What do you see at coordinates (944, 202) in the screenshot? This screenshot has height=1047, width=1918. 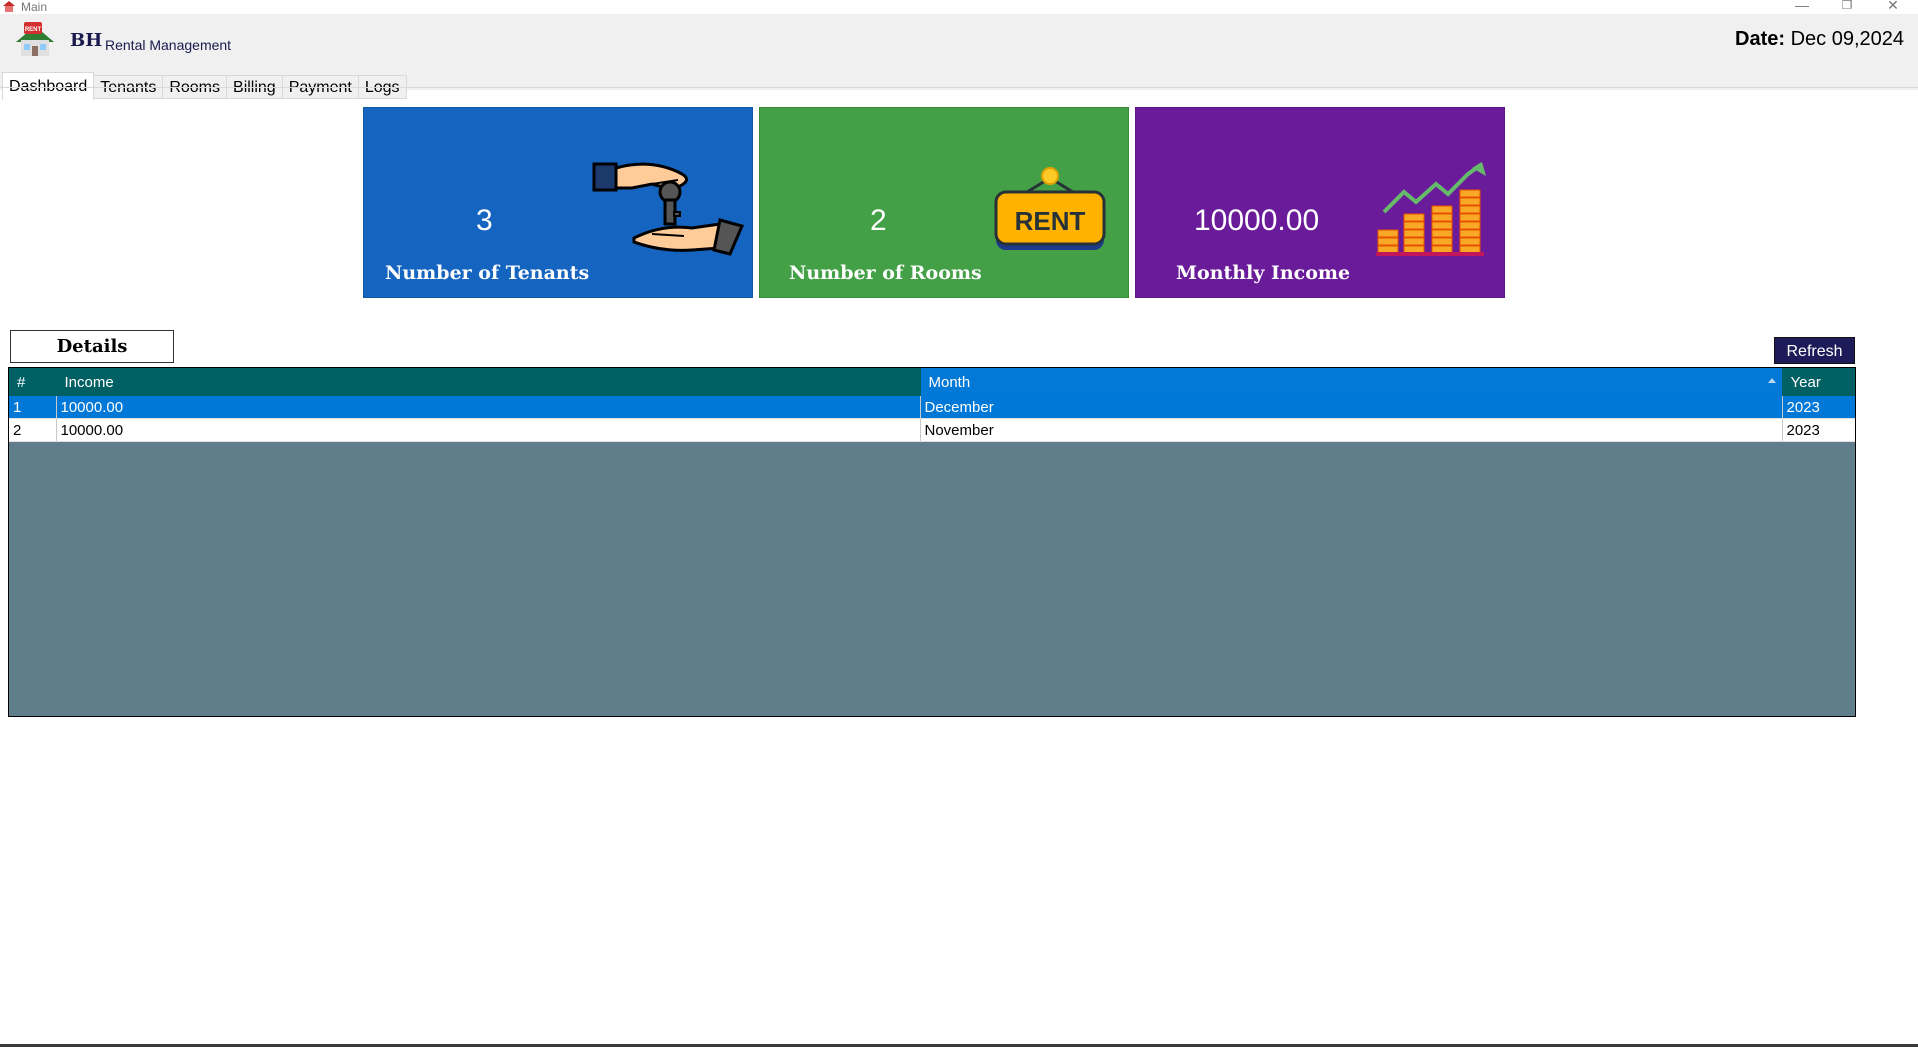 I see `rooms-card: 2 Number of Rooms RENT` at bounding box center [944, 202].